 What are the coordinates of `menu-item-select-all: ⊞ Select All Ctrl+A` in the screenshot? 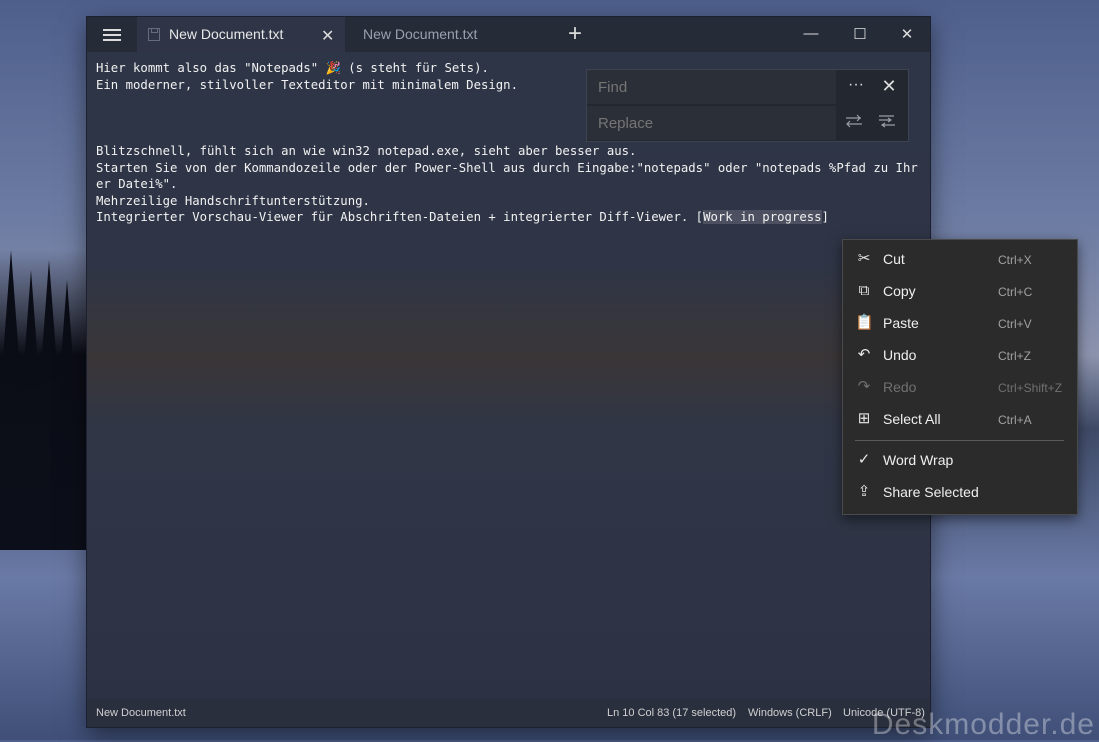 It's located at (960, 419).